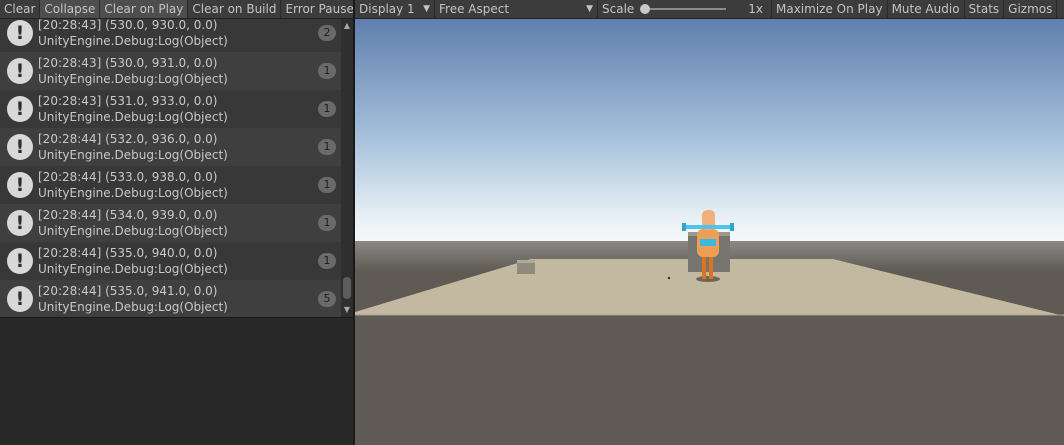 The image size is (1064, 445). I want to click on console-error-pause-button: Error Pause, so click(317, 9).